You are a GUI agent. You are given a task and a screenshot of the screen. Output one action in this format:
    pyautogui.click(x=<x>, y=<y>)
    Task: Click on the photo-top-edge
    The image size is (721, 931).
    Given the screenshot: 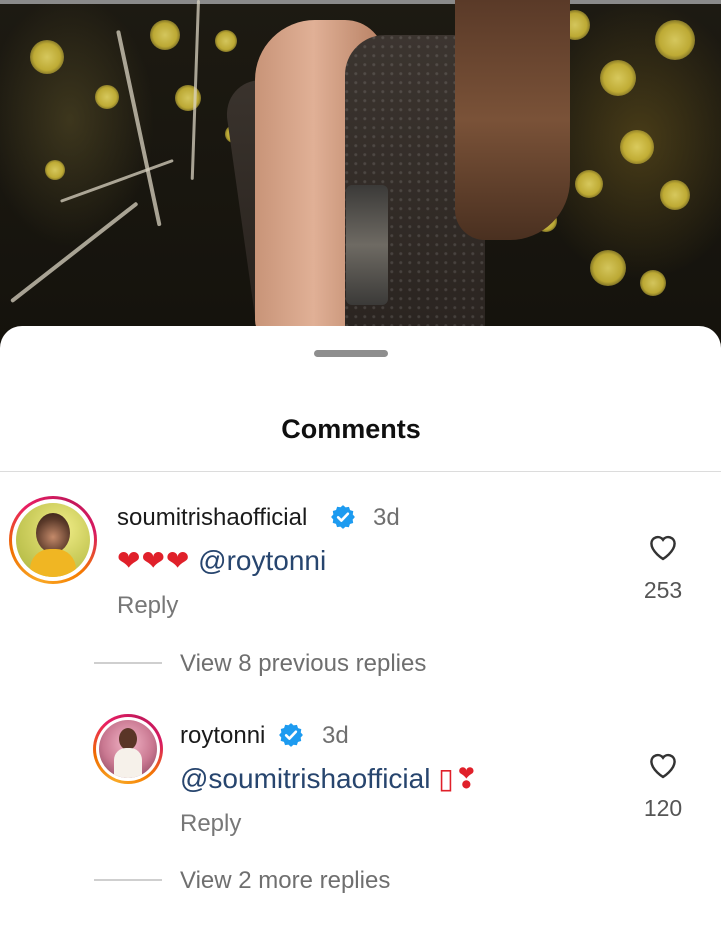 What is the action you would take?
    pyautogui.click(x=360, y=2)
    